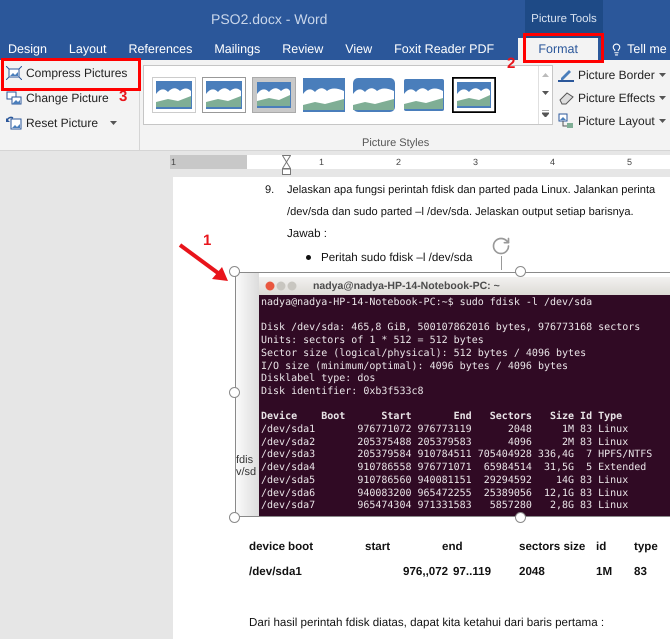  What do you see at coordinates (588, 468) in the screenshot?
I see `terminal-cell-text: 5` at bounding box center [588, 468].